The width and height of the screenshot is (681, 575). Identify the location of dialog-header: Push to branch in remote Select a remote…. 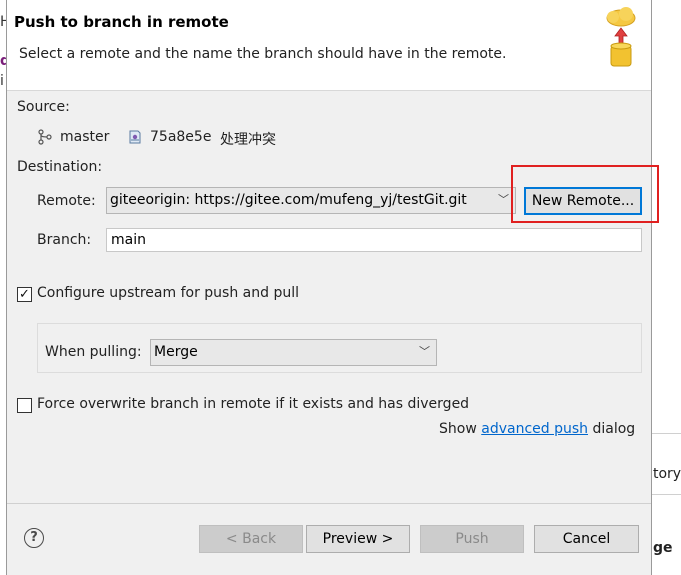
(329, 45).